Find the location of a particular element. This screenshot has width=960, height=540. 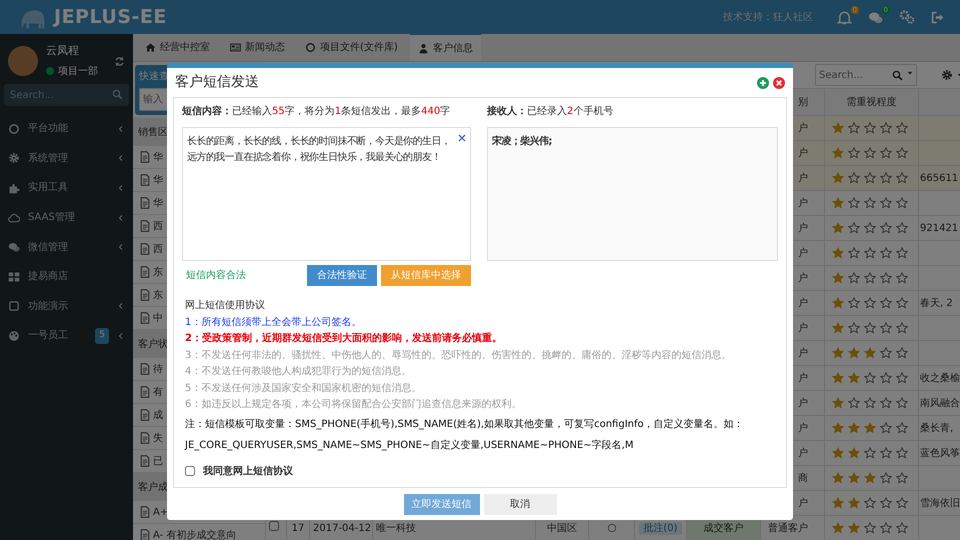

sidebar-item: 实用工具 is located at coordinates (66, 188).